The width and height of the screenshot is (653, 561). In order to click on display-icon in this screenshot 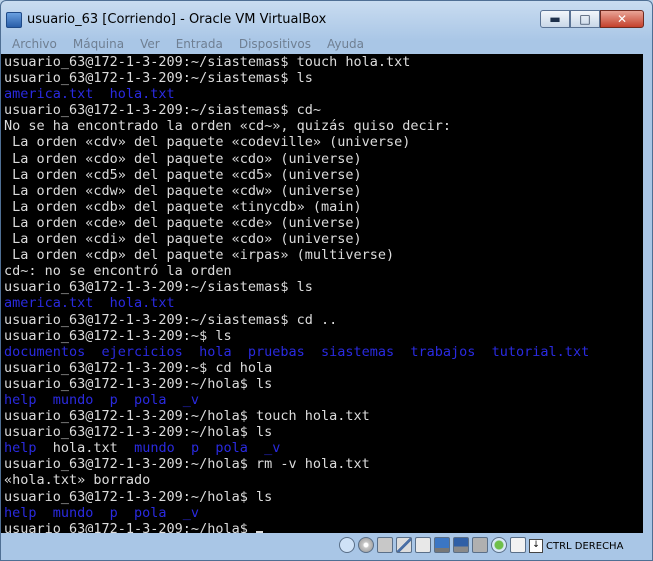, I will do `click(442, 545)`.